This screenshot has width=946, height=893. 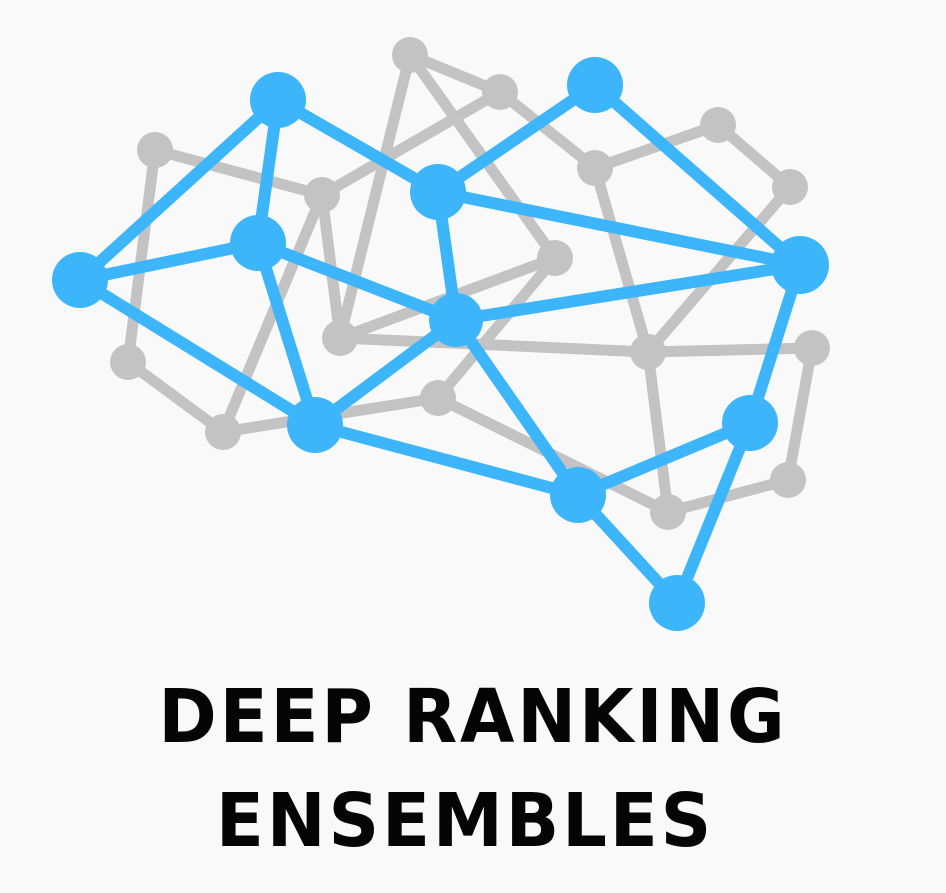 What do you see at coordinates (473, 717) in the screenshot?
I see `title-line-1: DEEP RANKING` at bounding box center [473, 717].